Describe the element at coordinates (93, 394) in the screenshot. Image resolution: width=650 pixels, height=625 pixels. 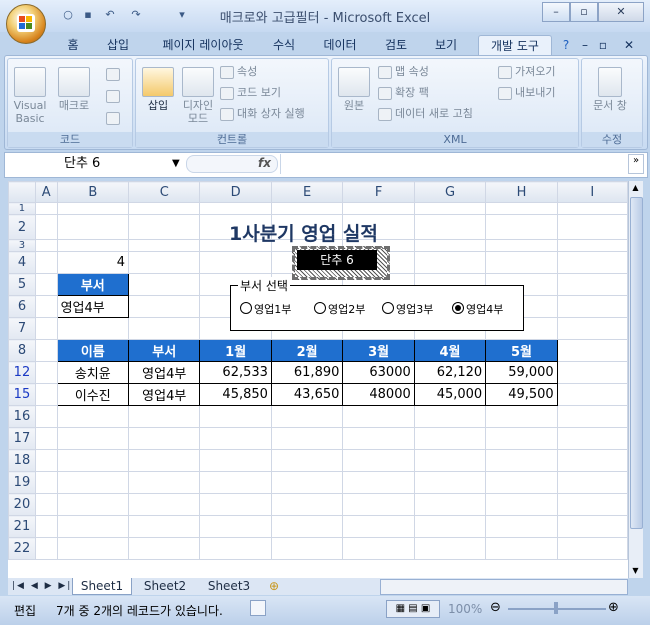
I see `table-cell: 이수진` at that location.